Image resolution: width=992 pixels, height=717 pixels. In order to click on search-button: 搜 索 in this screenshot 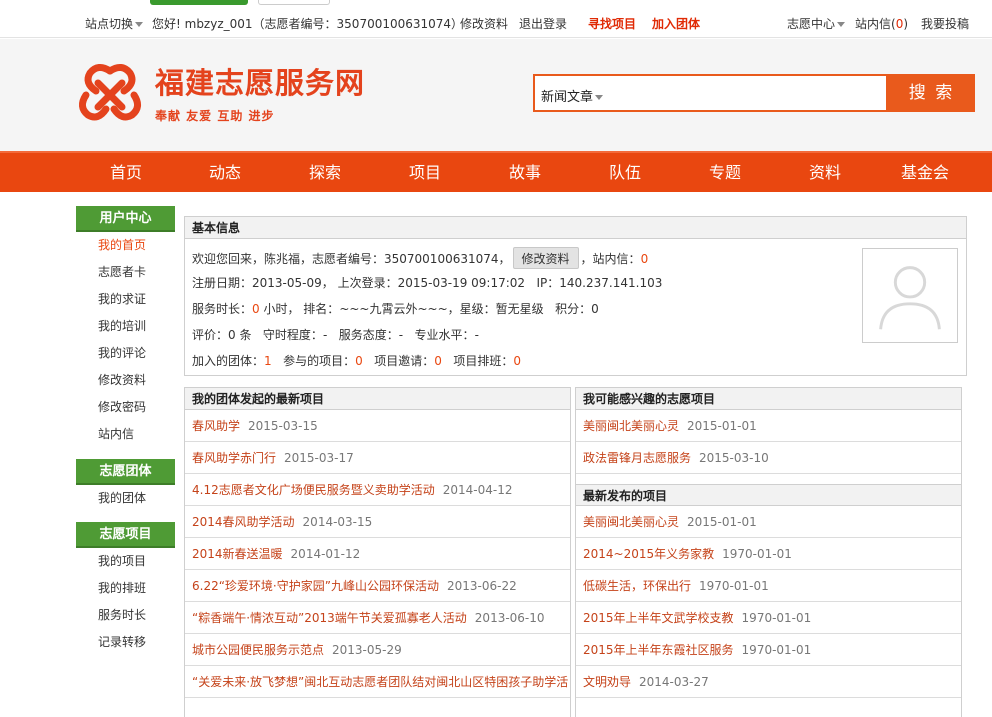, I will do `click(931, 93)`.